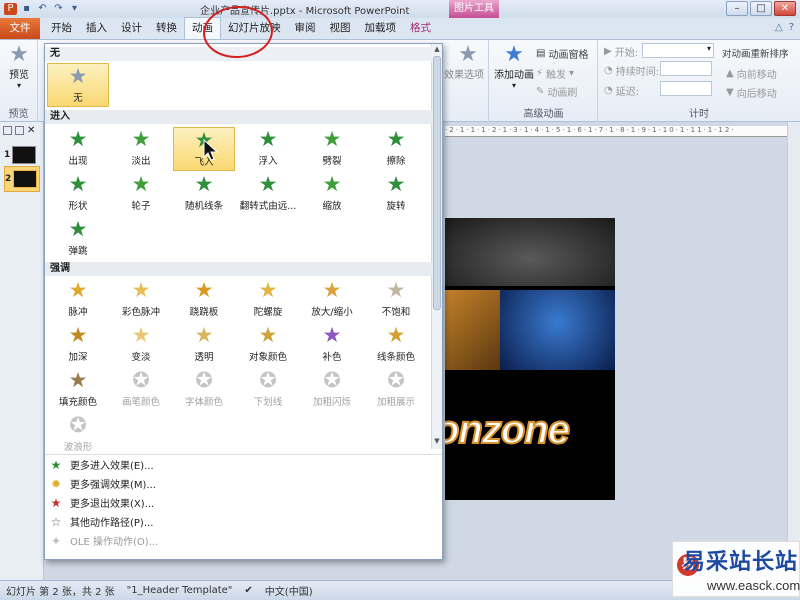 The height and width of the screenshot is (600, 800). I want to click on slides-tab-icon, so click(7, 130).